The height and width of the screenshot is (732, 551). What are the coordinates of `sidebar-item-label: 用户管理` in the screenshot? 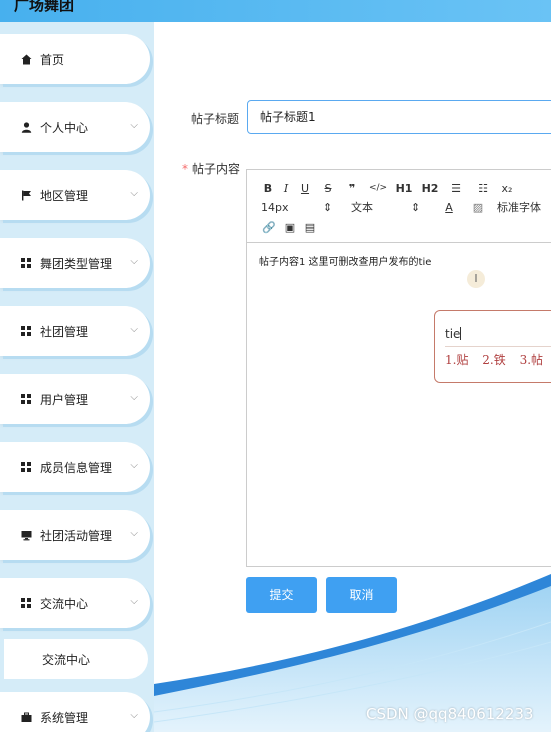 It's located at (64, 399).